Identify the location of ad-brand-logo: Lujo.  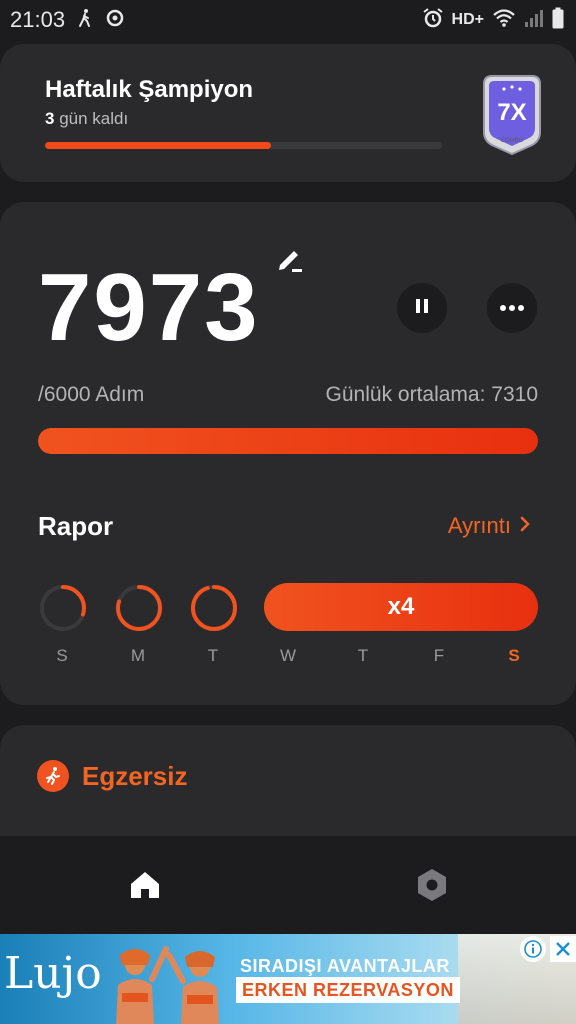
(53, 973).